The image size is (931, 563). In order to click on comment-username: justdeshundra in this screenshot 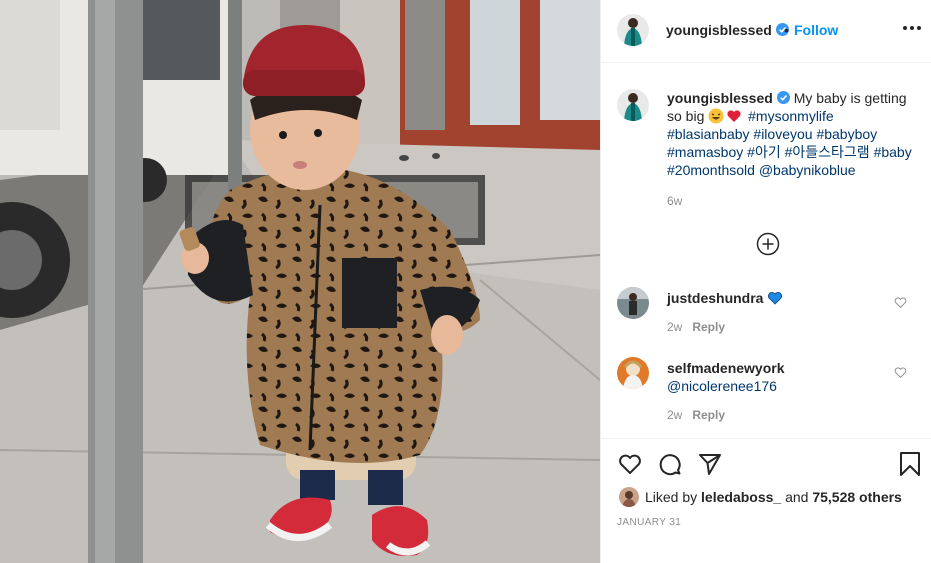, I will do `click(715, 298)`.